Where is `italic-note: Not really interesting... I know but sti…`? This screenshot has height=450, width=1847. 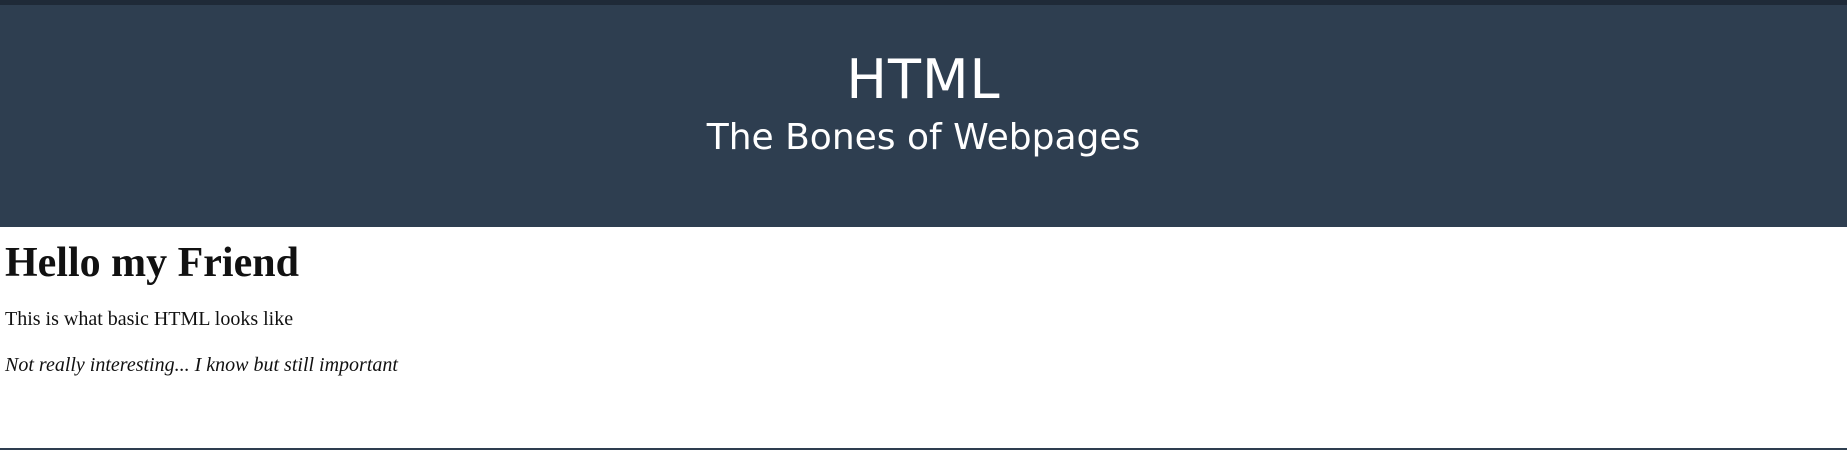
italic-note: Not really interesting... I know but sti… is located at coordinates (201, 365).